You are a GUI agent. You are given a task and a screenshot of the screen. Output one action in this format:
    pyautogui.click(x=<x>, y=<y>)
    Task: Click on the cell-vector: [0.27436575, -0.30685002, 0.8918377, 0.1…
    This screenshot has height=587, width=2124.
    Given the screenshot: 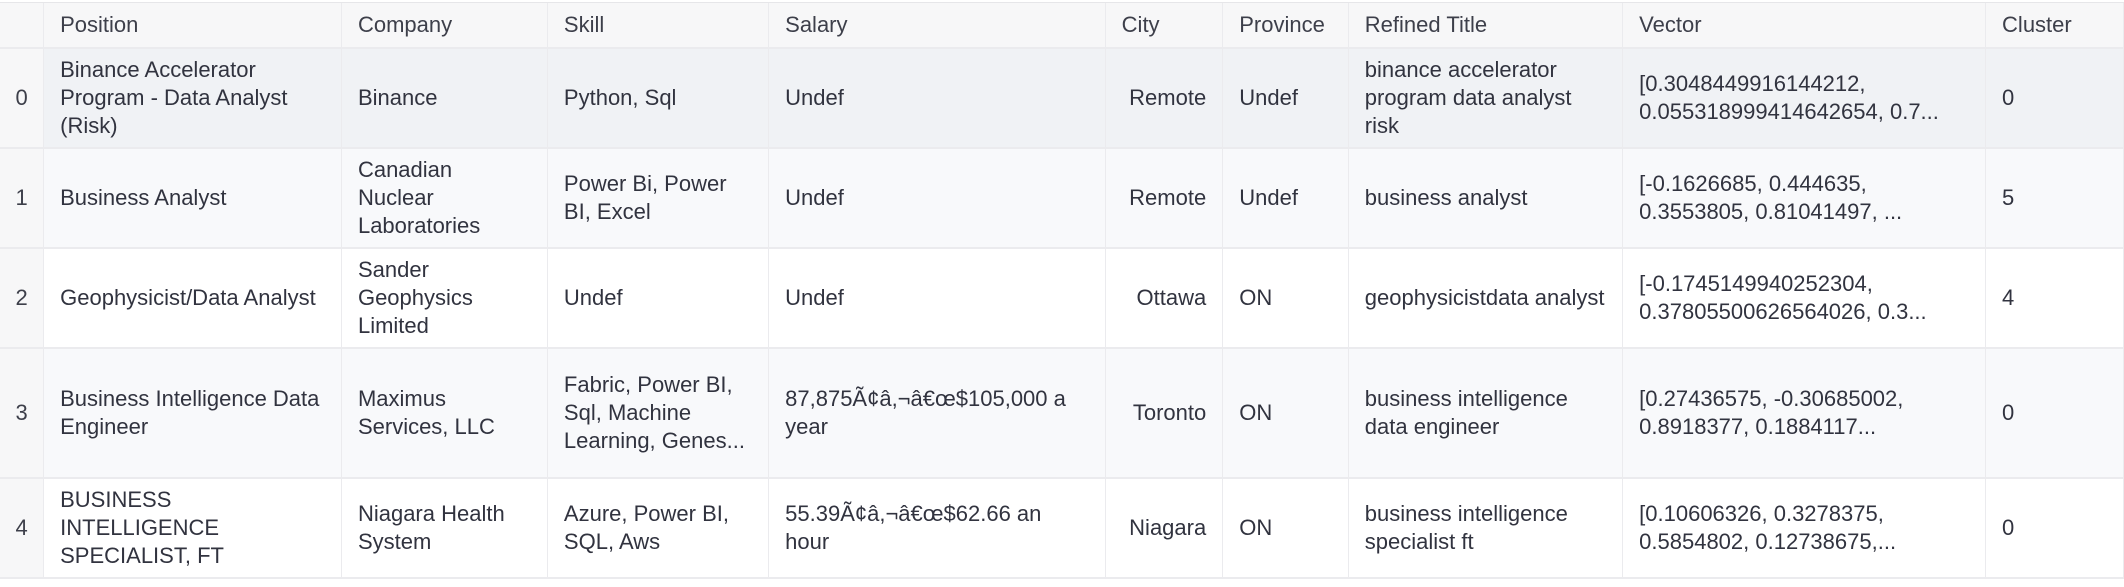 What is the action you would take?
    pyautogui.click(x=1804, y=413)
    